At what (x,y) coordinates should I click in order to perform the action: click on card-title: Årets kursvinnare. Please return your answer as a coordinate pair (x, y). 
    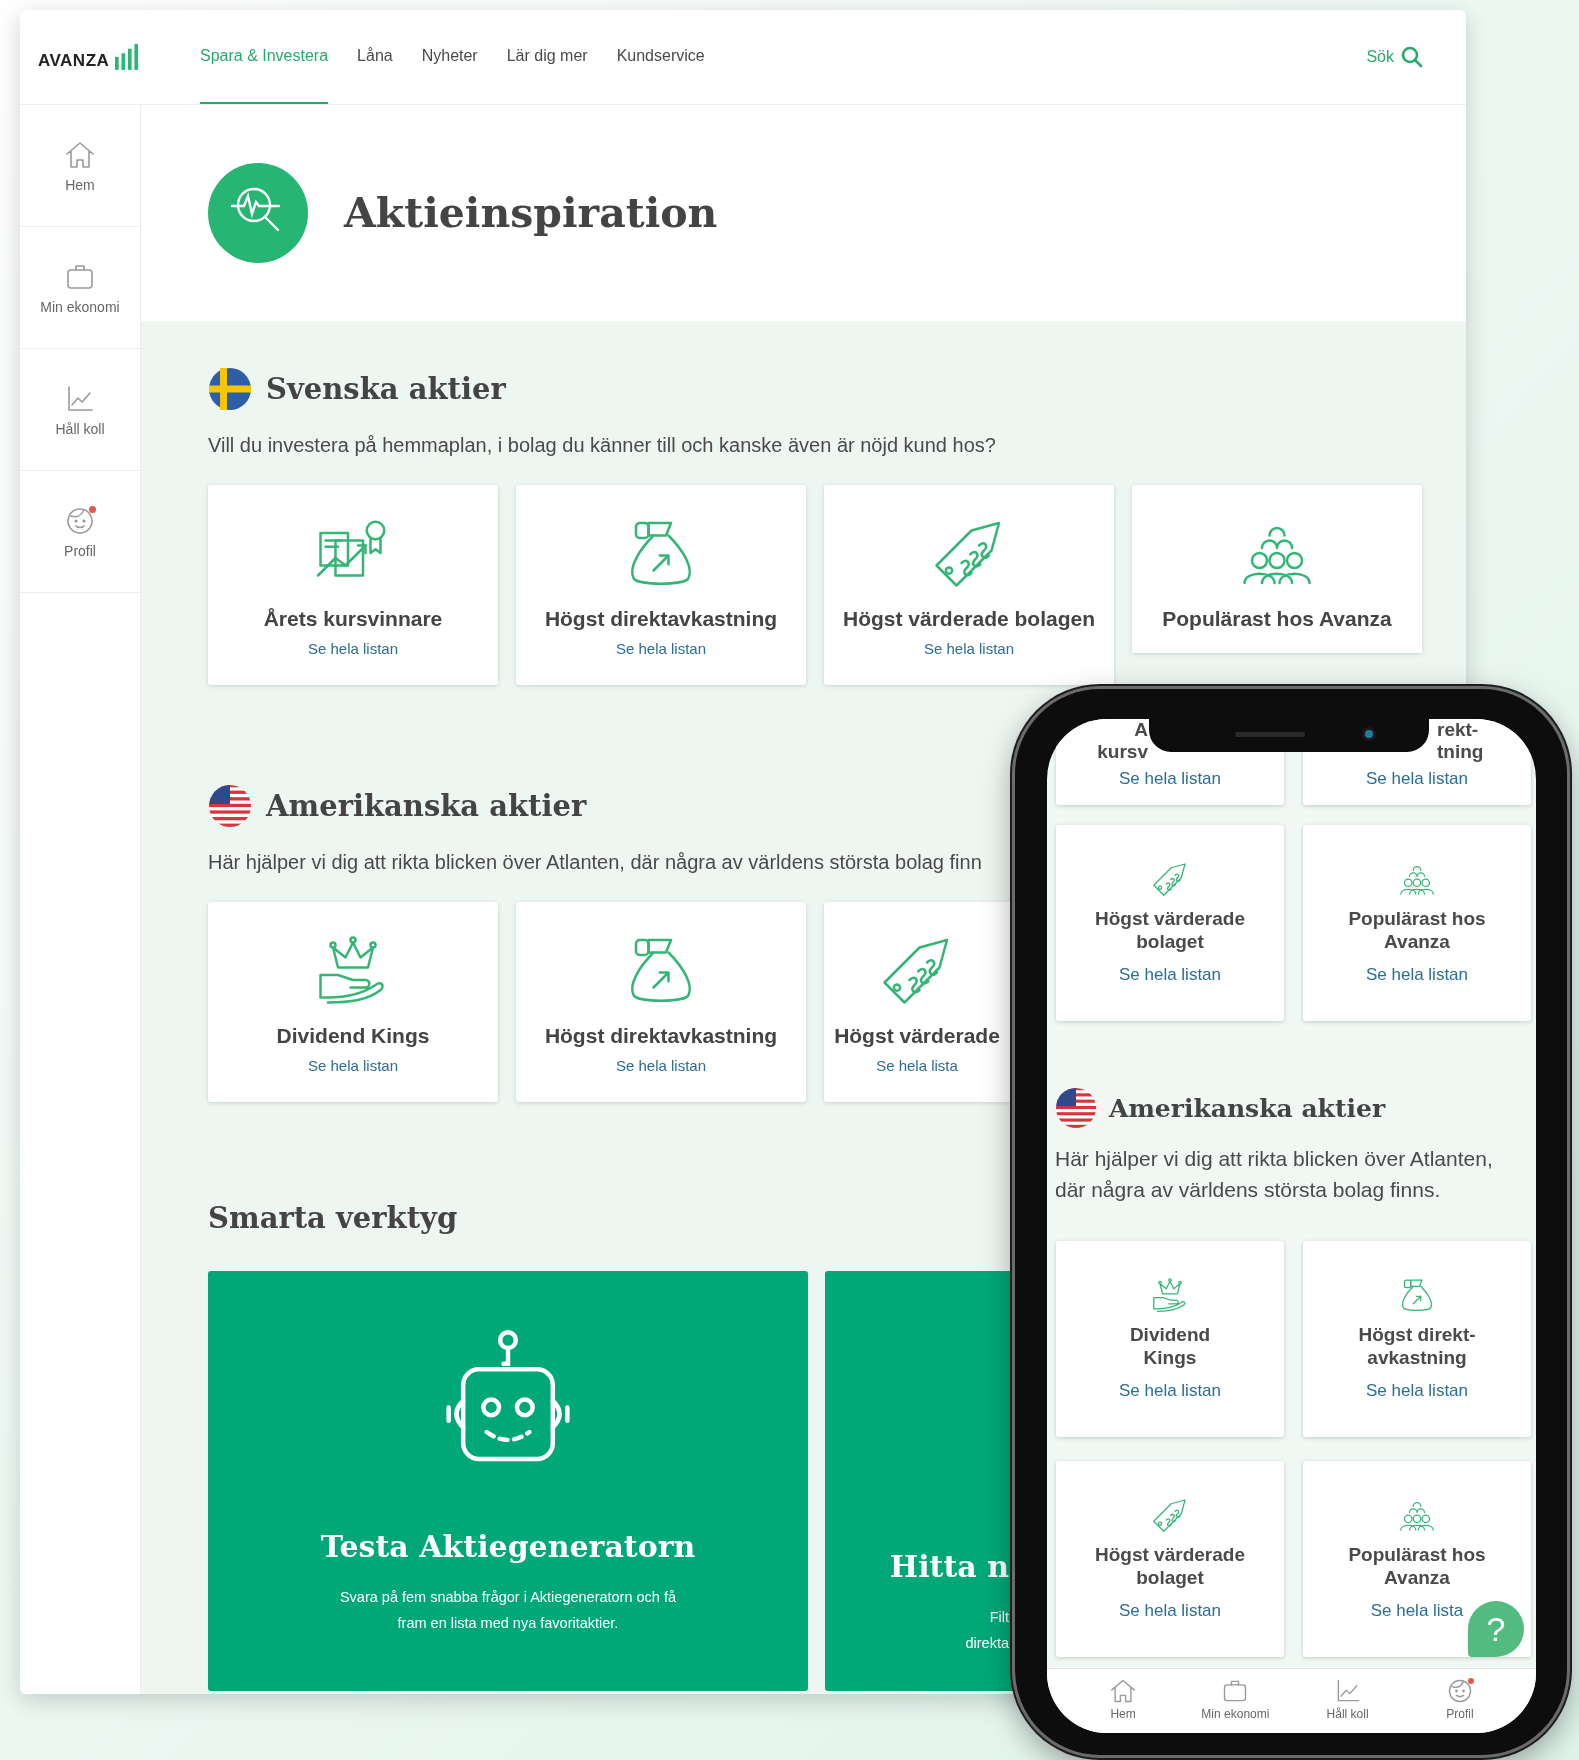
    Looking at the image, I should click on (353, 619).